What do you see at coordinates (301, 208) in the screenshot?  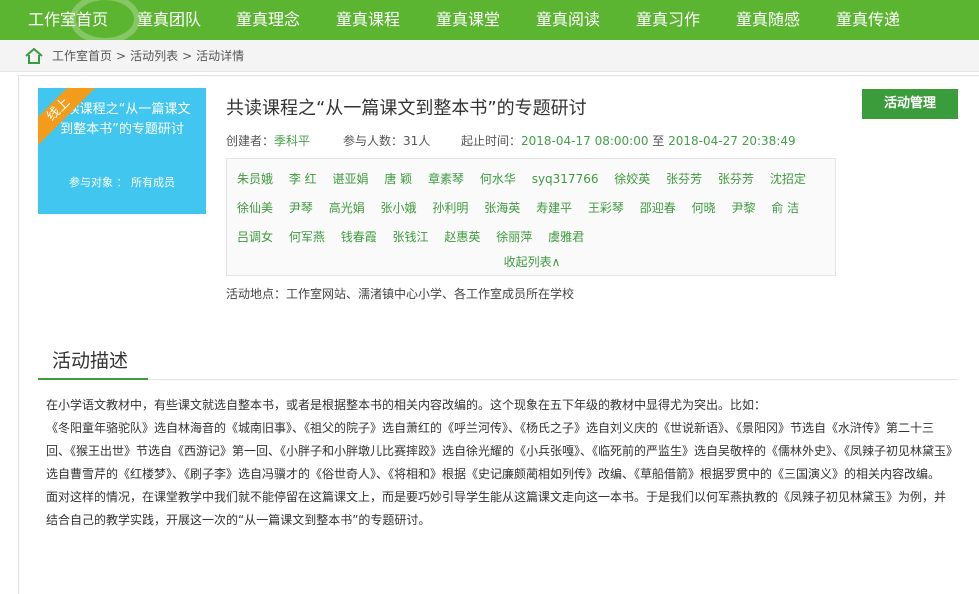 I see `member-name: 尹琴` at bounding box center [301, 208].